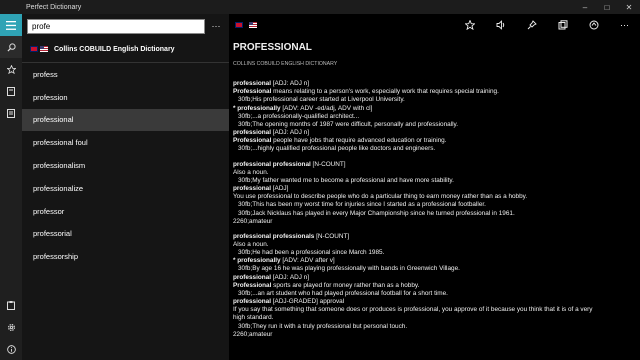 The height and width of the screenshot is (360, 640). I want to click on hamburger-icon, so click(11, 25).